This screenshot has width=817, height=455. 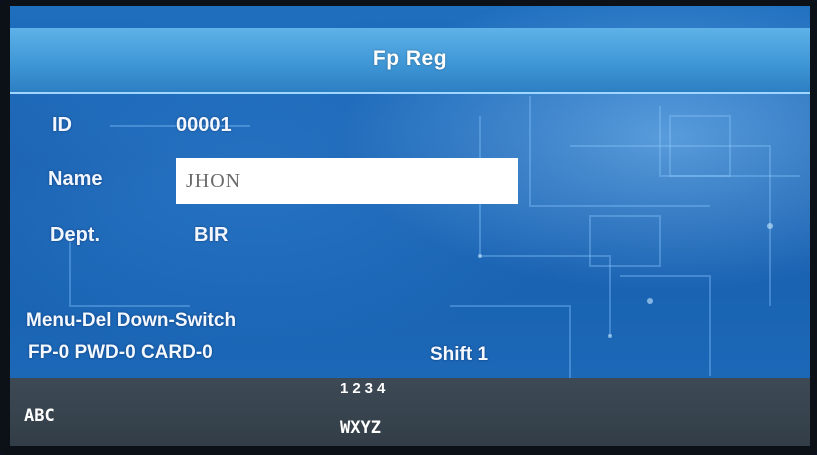 What do you see at coordinates (410, 412) in the screenshot?
I see `input-method-bar: 1234 ABC WXYZ` at bounding box center [410, 412].